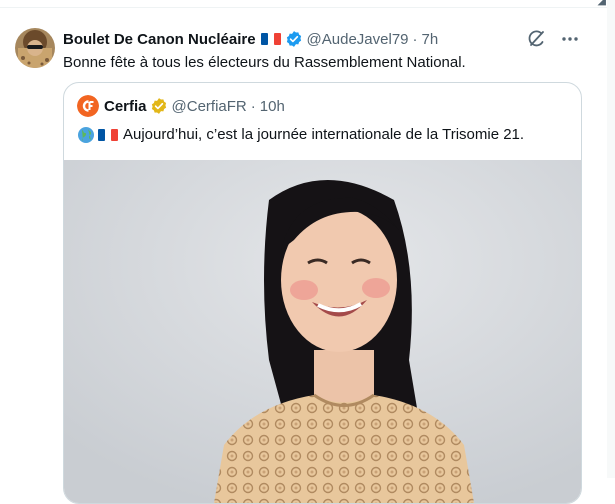 Image resolution: width=615 pixels, height=504 pixels. Describe the element at coordinates (553, 39) in the screenshot. I see `tweet-actions` at that location.